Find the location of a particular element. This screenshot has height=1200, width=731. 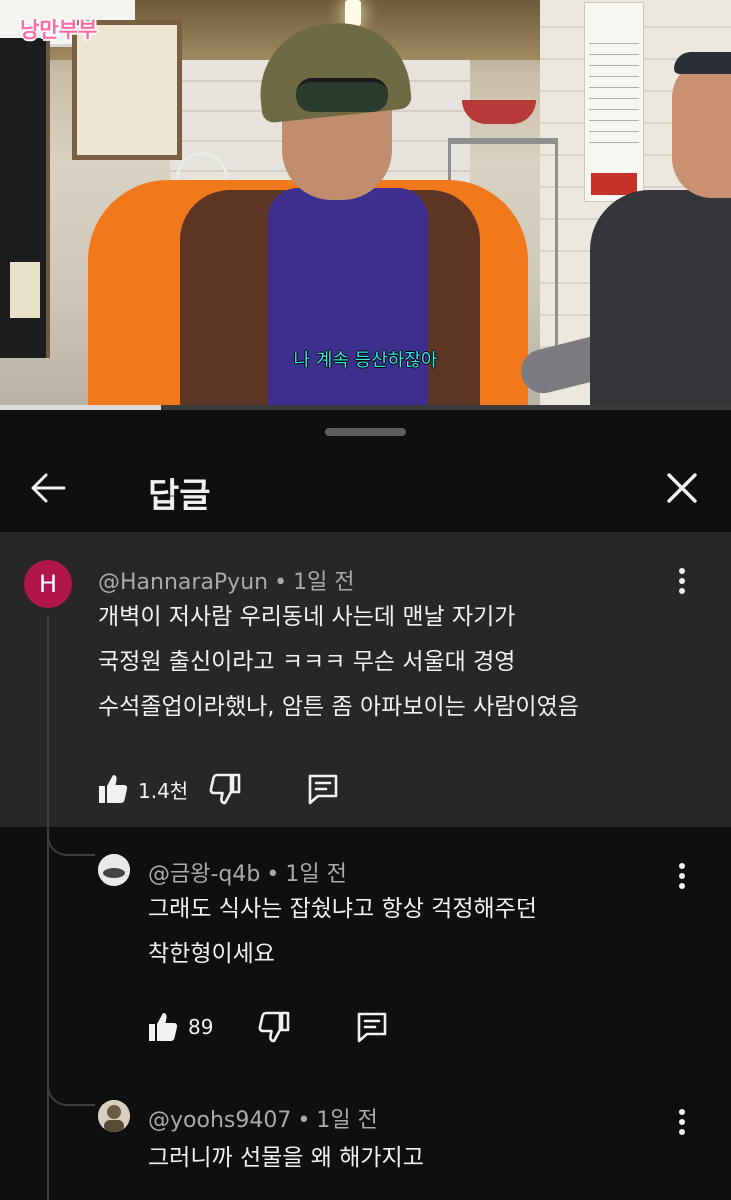

comment-line: 수석졸업이라했나, 암튼 좀 아파보이는 사람이였음 is located at coordinates (338, 707).